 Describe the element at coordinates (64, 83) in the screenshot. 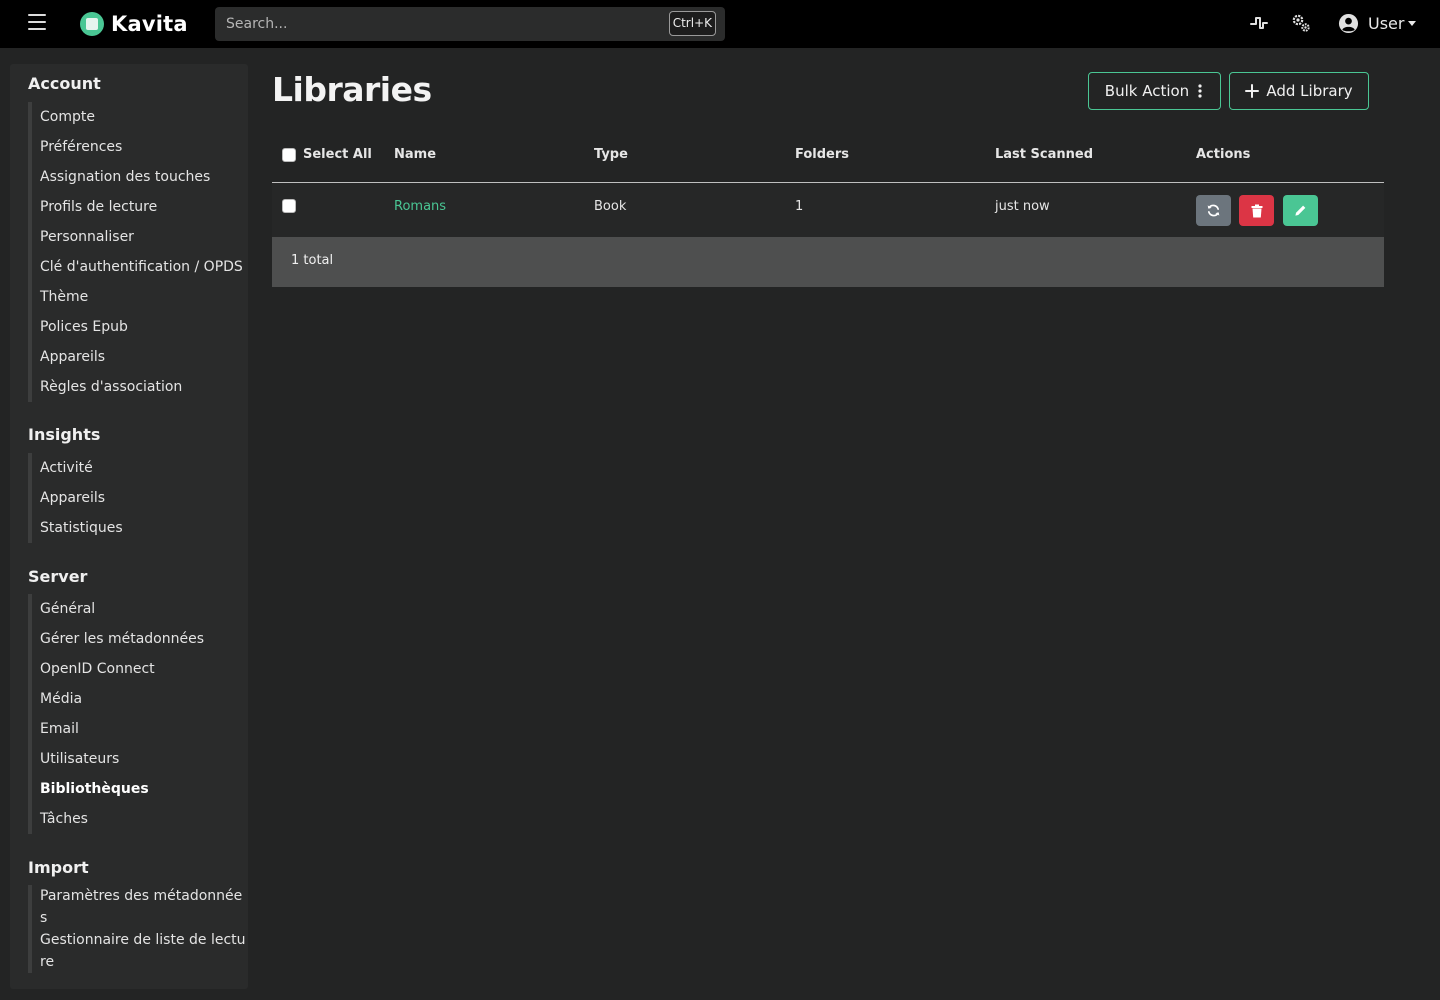

I see `sidebar-section-account: Account` at that location.